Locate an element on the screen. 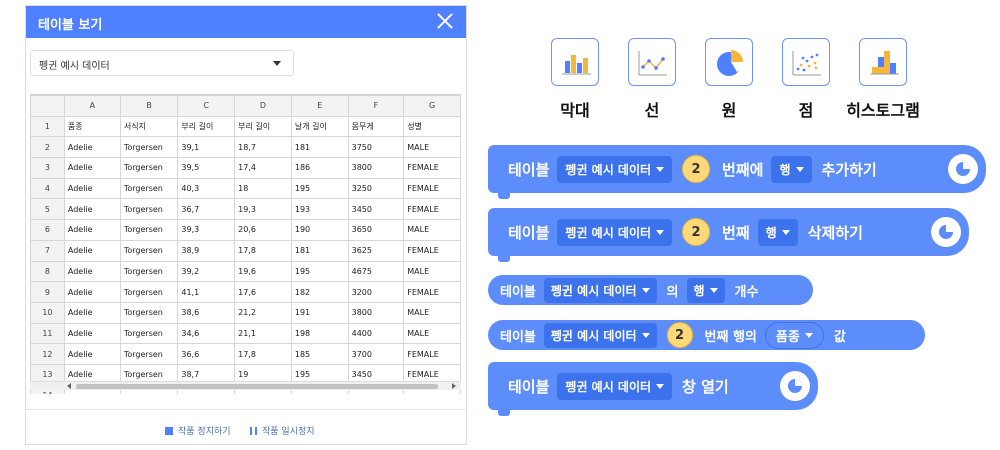 Image resolution: width=1000 pixels, height=450 pixels. grid-cell: 39,2 is located at coordinates (206, 271).